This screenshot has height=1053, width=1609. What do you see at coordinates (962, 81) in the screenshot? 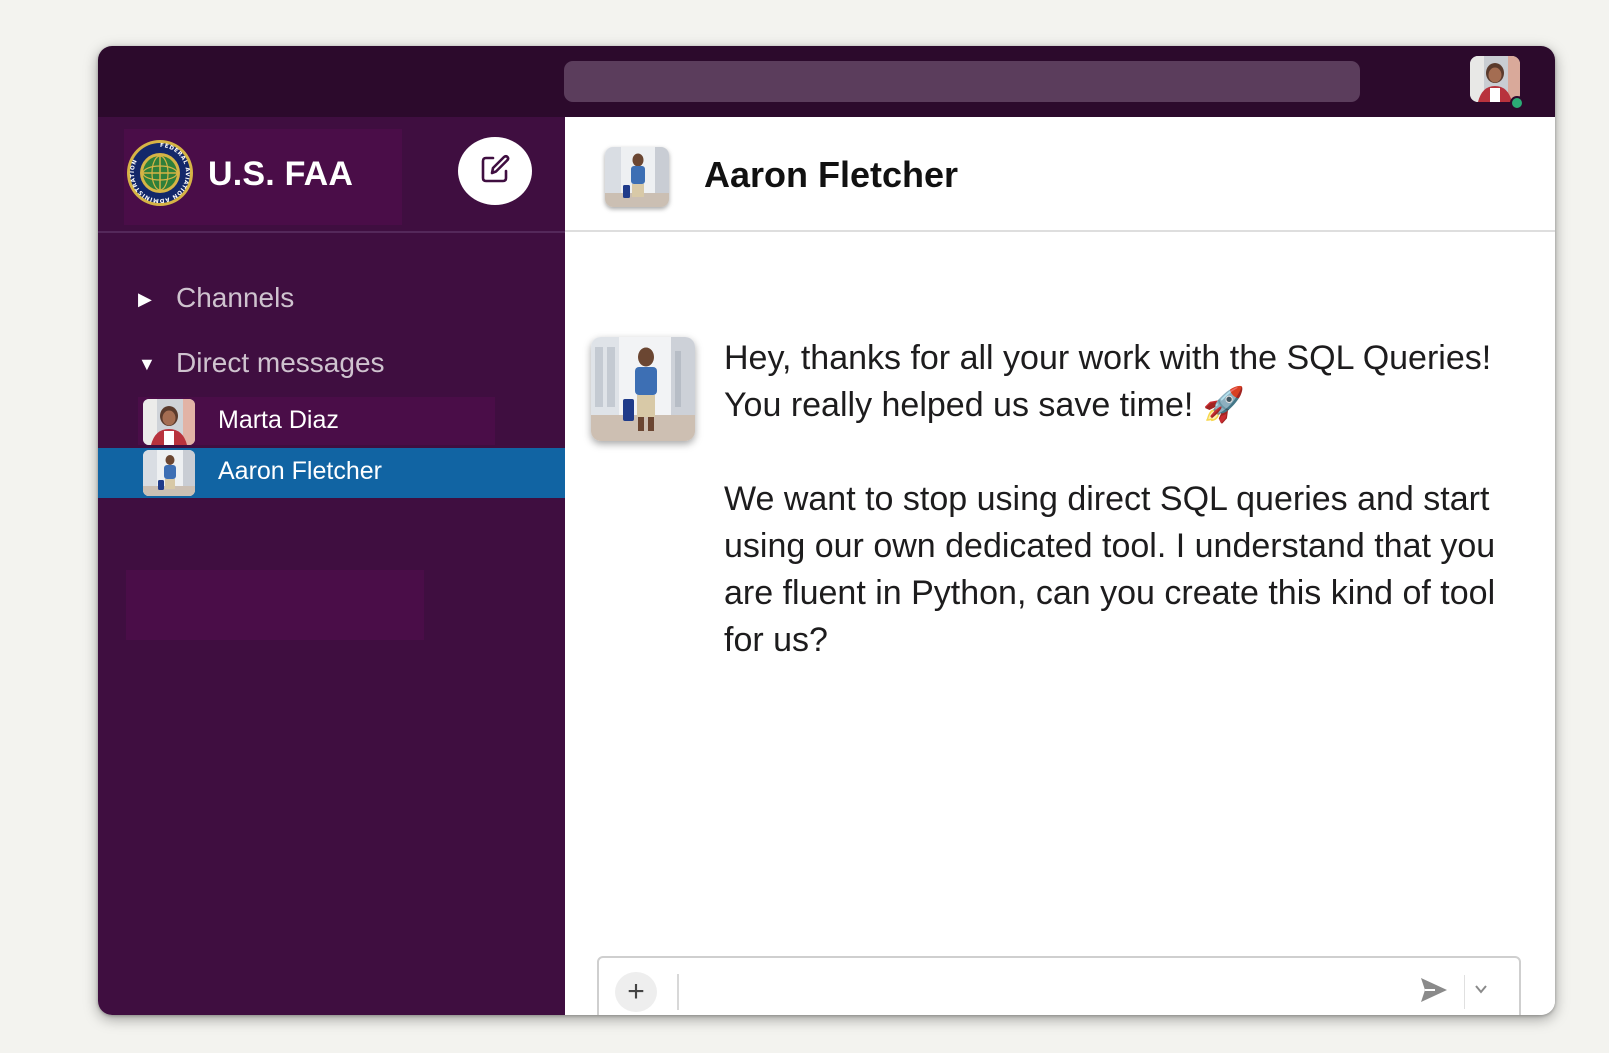
I see `search-bar` at bounding box center [962, 81].